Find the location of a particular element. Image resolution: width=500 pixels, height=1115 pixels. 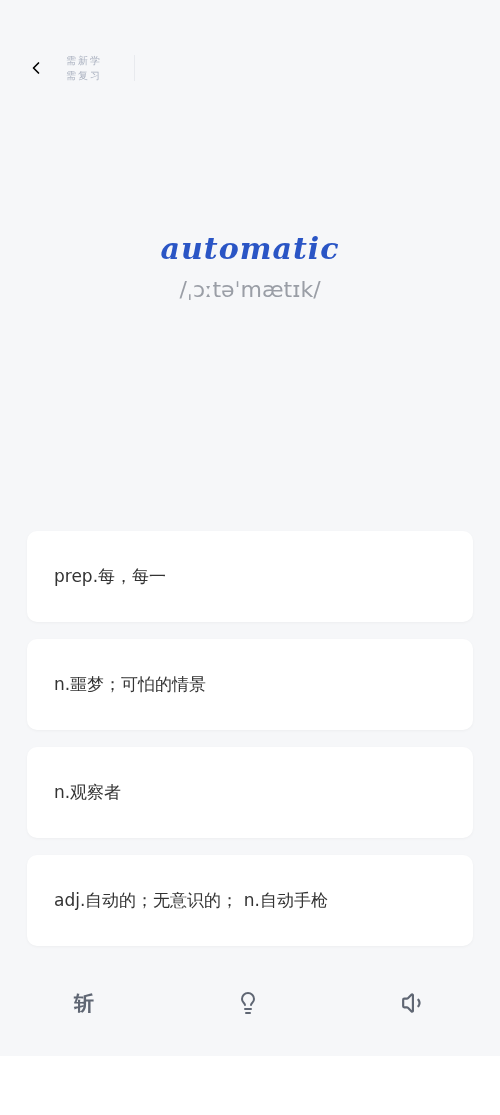

stat-label: 需复习 is located at coordinates (84, 76).